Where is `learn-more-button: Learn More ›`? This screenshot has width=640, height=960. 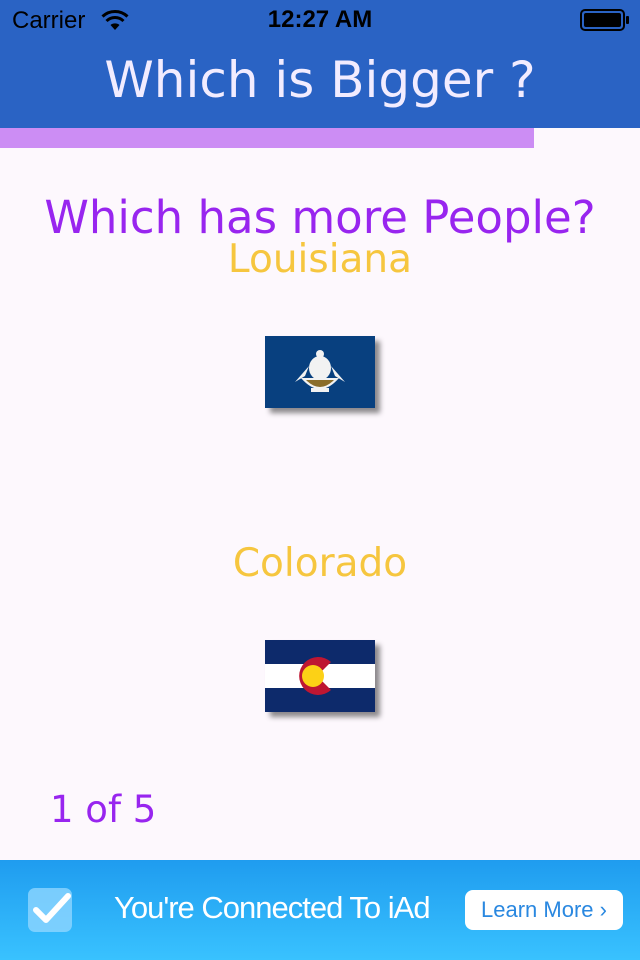 learn-more-button: Learn More › is located at coordinates (544, 910).